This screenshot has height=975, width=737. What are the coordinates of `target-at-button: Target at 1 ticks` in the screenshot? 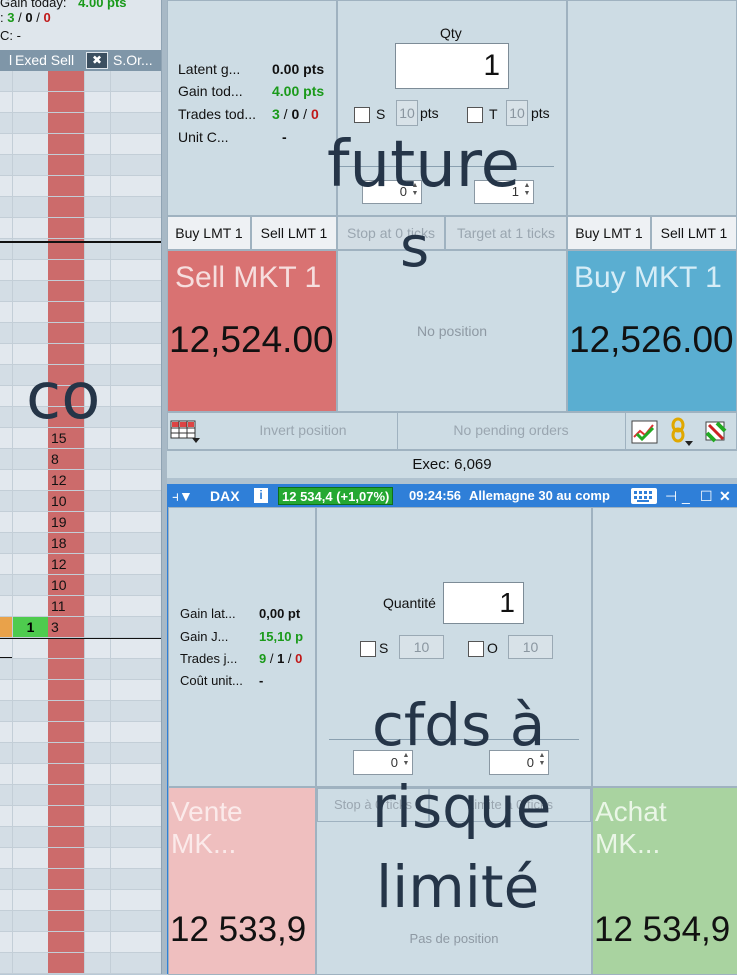 It's located at (506, 233).